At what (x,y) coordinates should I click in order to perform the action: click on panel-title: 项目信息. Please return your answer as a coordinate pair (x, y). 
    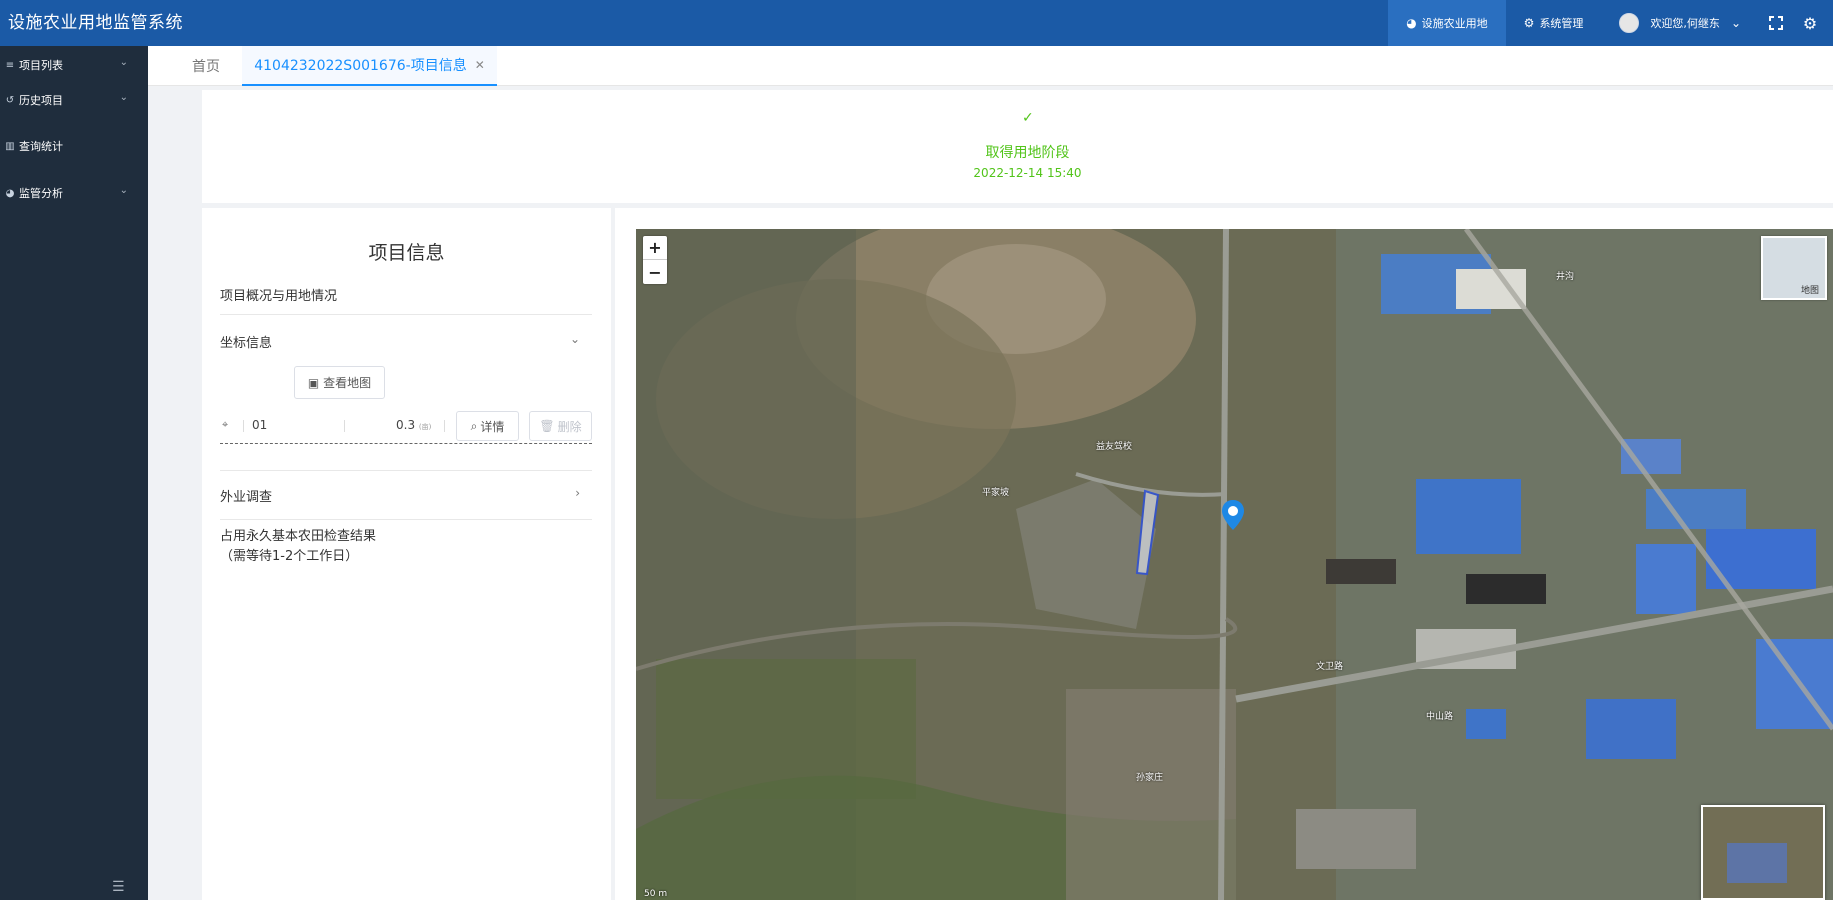
    Looking at the image, I should click on (406, 253).